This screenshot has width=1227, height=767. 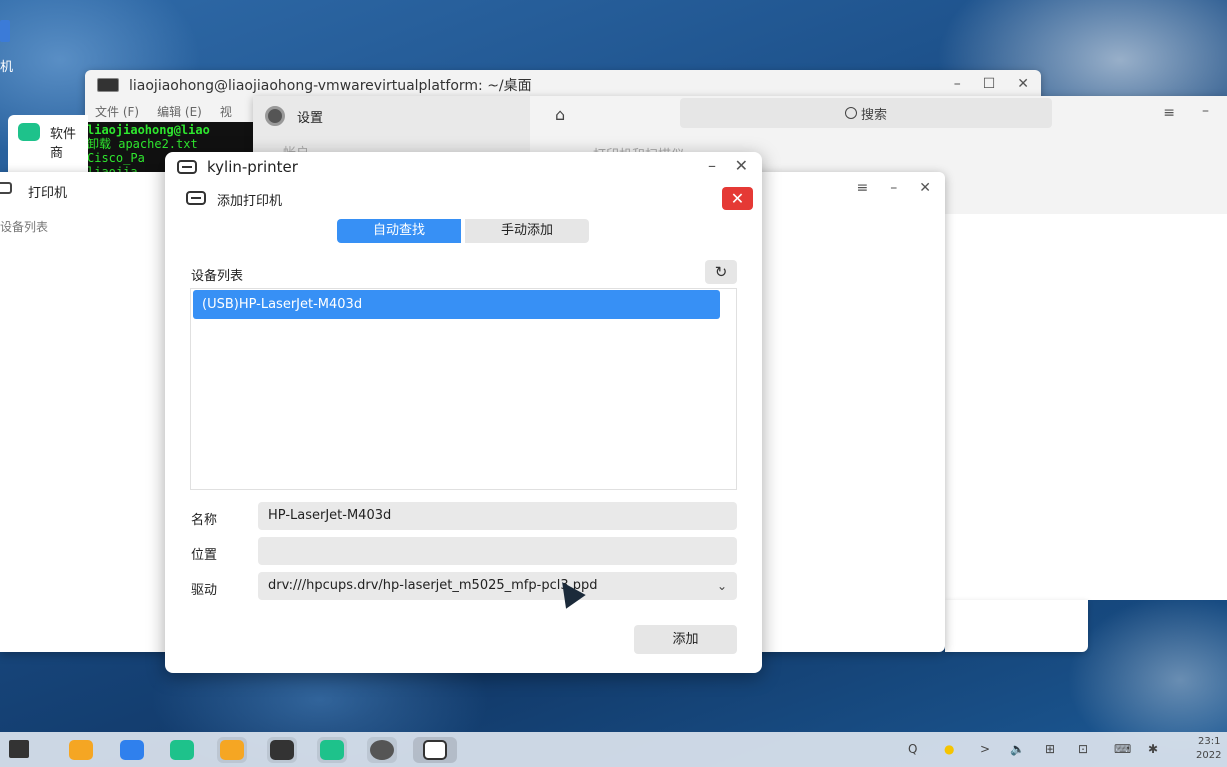 What do you see at coordinates (985, 749) in the screenshot?
I see `expand-tray-icon: >` at bounding box center [985, 749].